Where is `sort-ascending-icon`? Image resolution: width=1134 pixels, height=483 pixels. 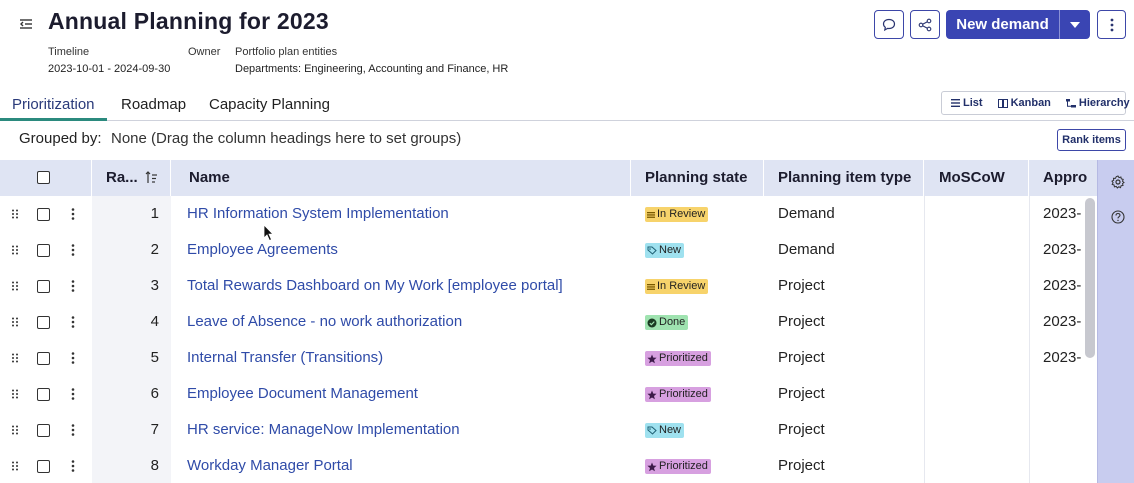
sort-ascending-icon is located at coordinates (151, 177).